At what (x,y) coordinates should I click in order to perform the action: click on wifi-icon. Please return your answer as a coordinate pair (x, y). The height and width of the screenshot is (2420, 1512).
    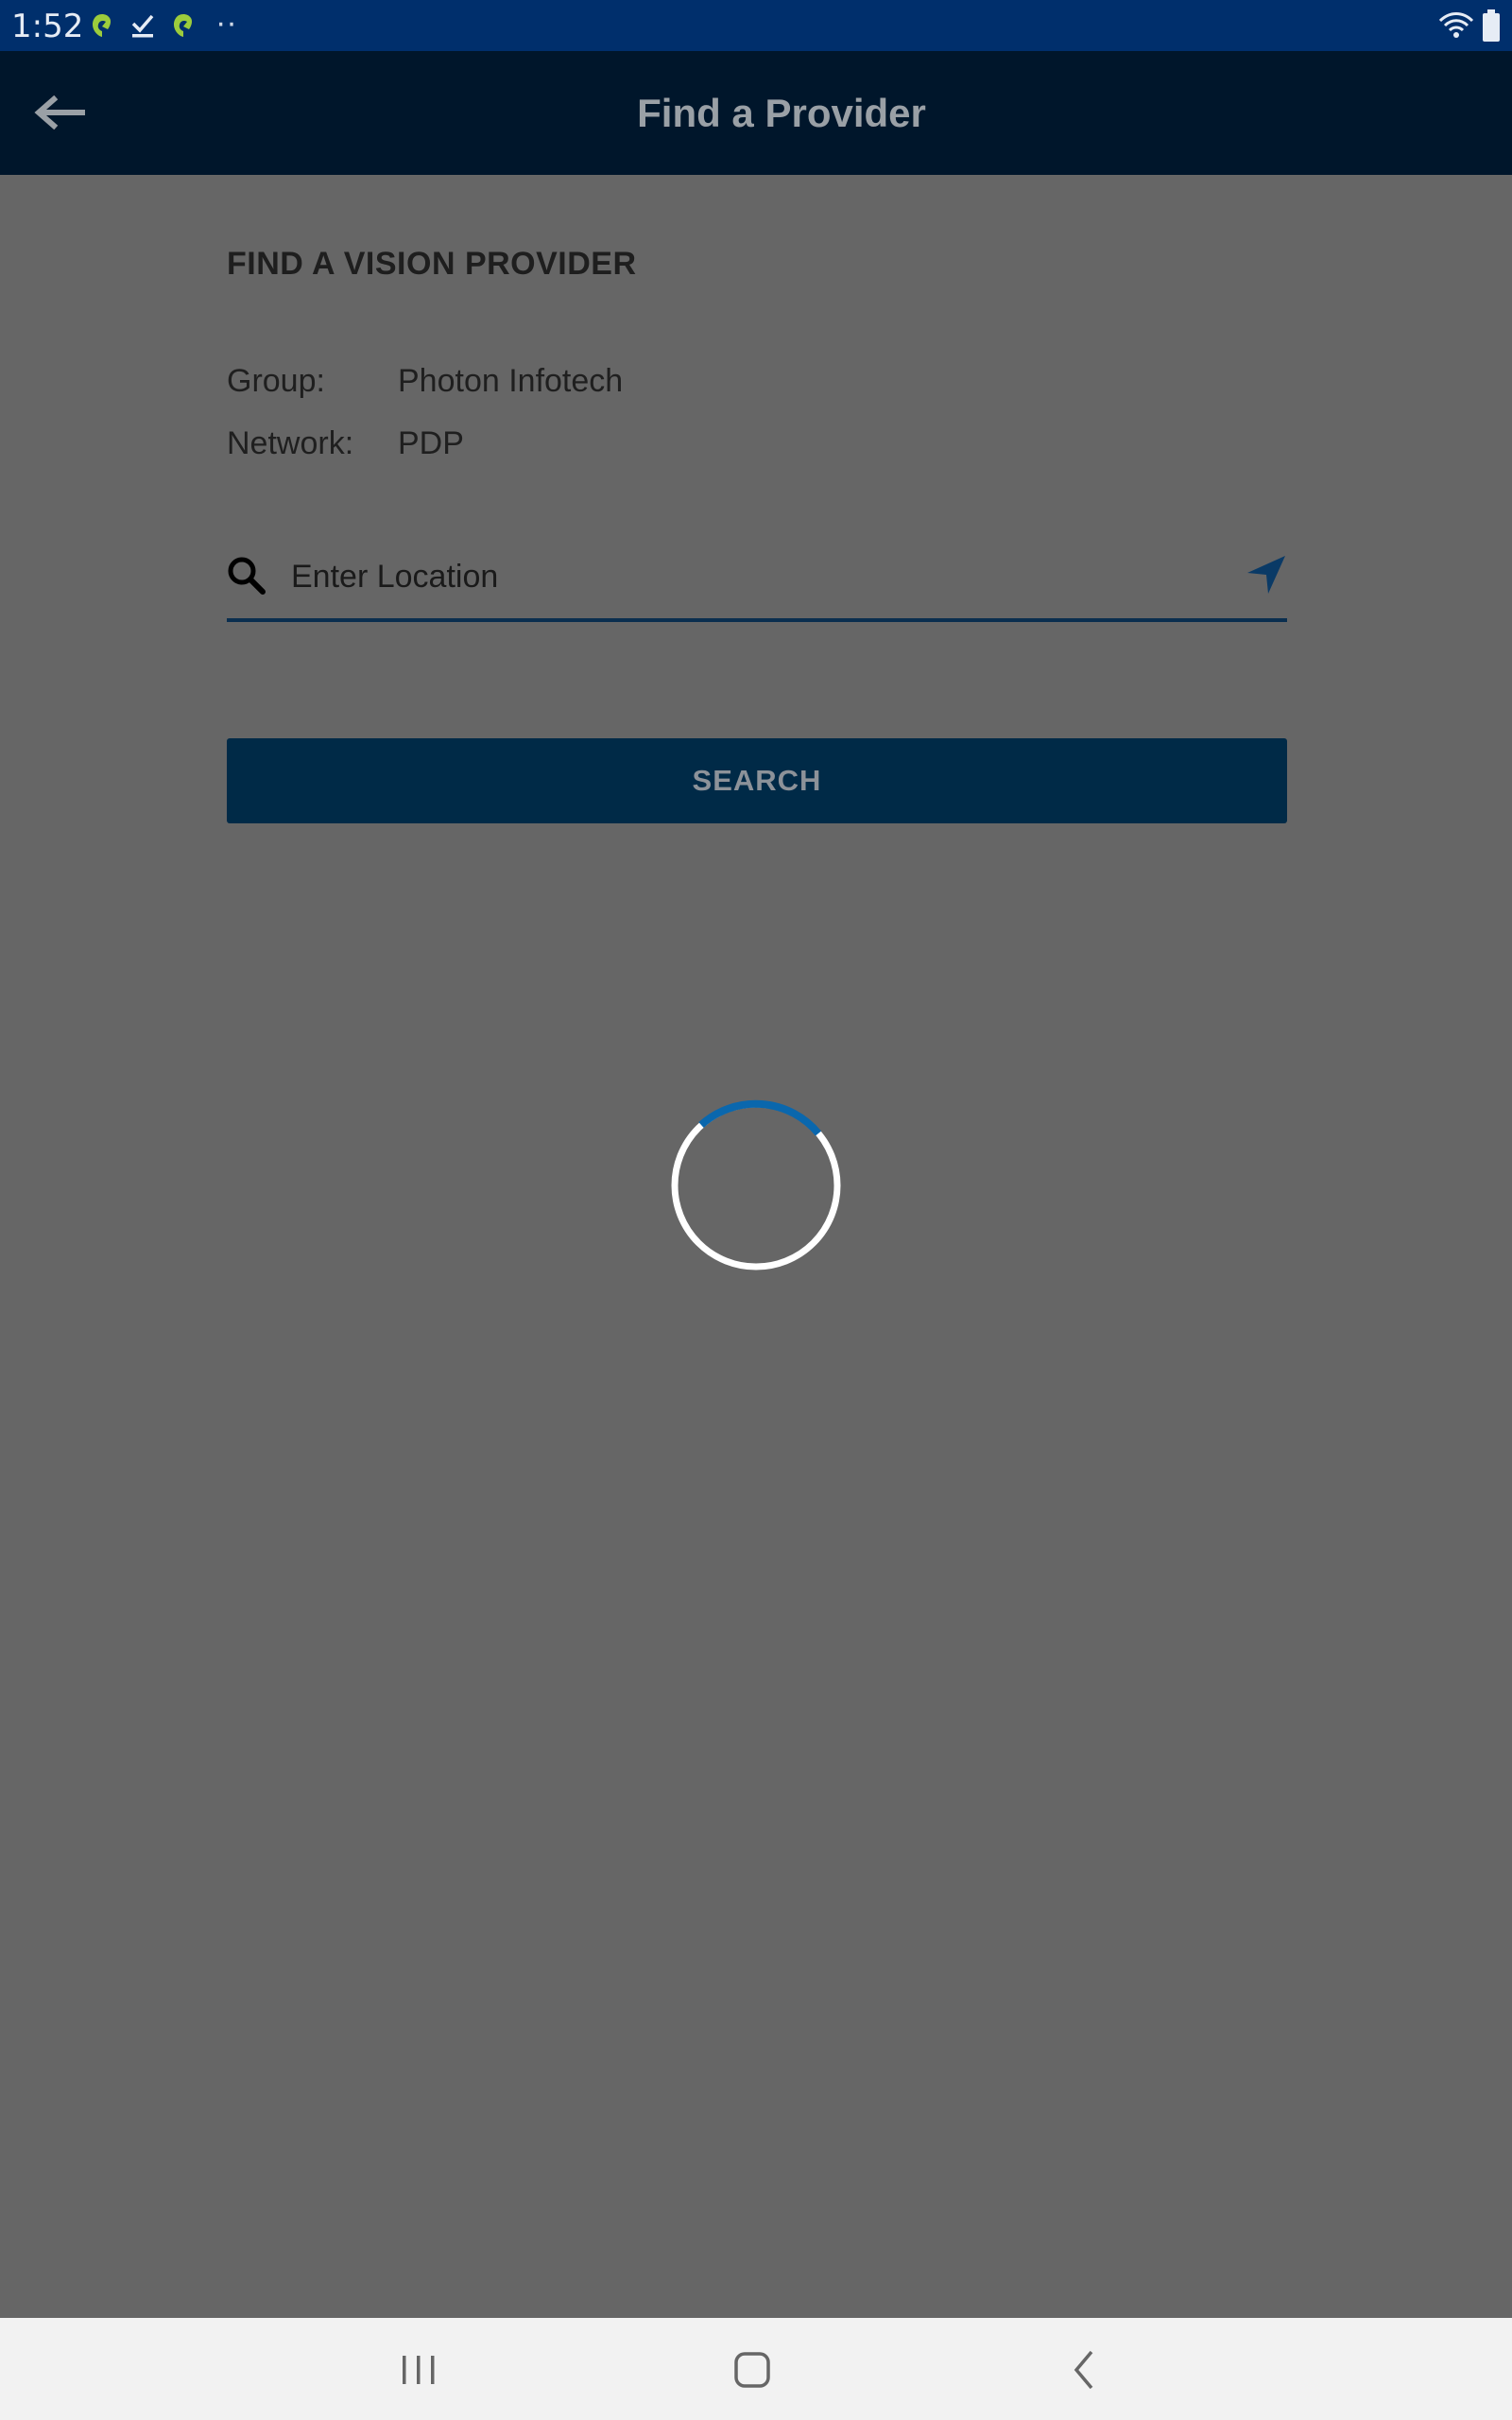
    Looking at the image, I should click on (1456, 25).